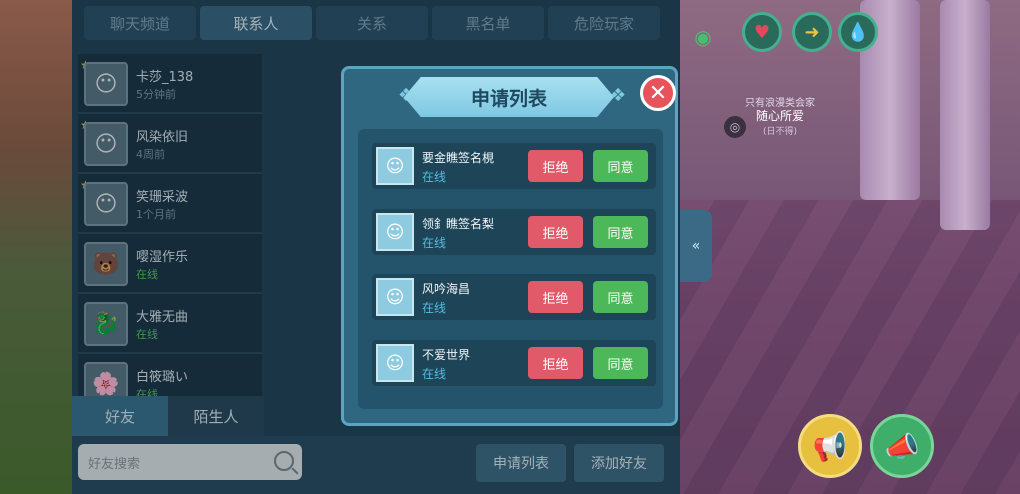  I want to click on list-item: ☺ 领釒瞧签名梨 在线 拒绝 同意, so click(514, 232).